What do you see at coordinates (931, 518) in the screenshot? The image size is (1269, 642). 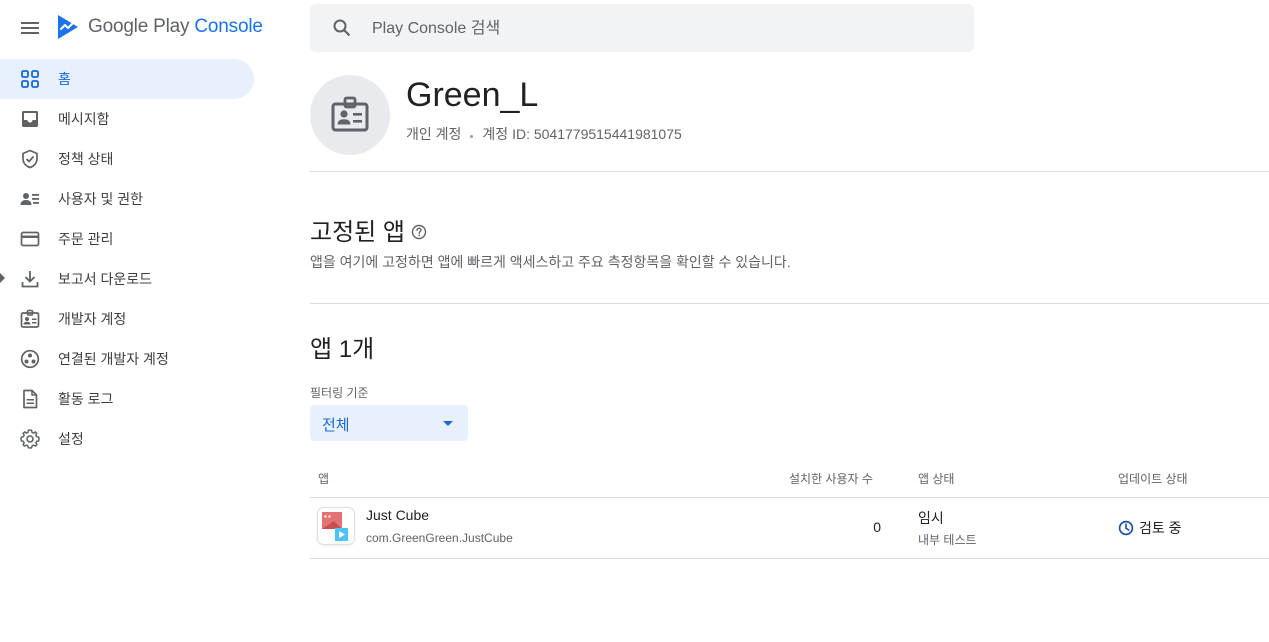 I see `app-status: 임시` at bounding box center [931, 518].